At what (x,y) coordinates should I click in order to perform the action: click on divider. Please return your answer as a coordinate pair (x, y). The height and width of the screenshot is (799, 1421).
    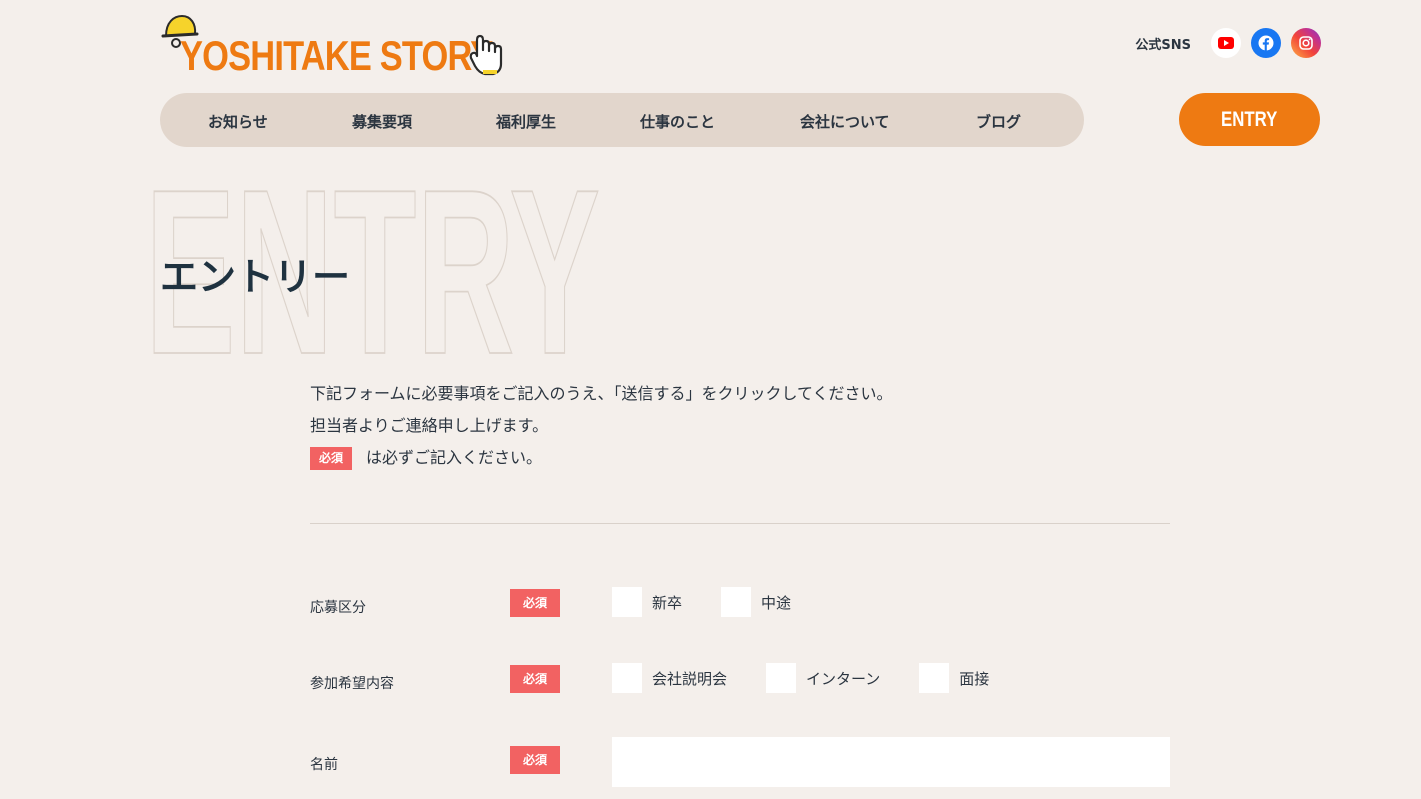
    Looking at the image, I should click on (740, 523).